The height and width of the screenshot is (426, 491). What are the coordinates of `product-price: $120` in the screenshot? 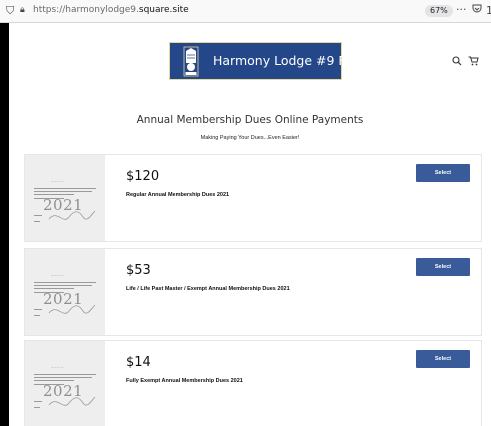 It's located at (143, 176).